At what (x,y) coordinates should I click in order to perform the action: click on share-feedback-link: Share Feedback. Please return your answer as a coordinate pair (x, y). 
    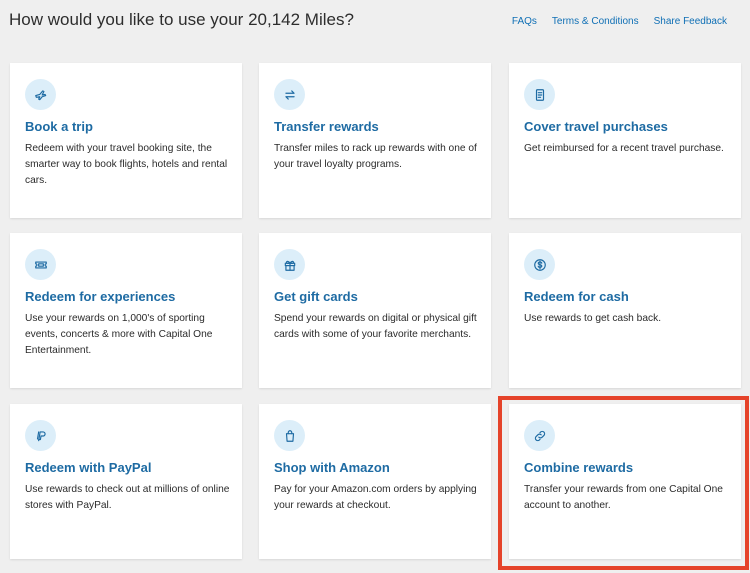
    Looking at the image, I should click on (690, 21).